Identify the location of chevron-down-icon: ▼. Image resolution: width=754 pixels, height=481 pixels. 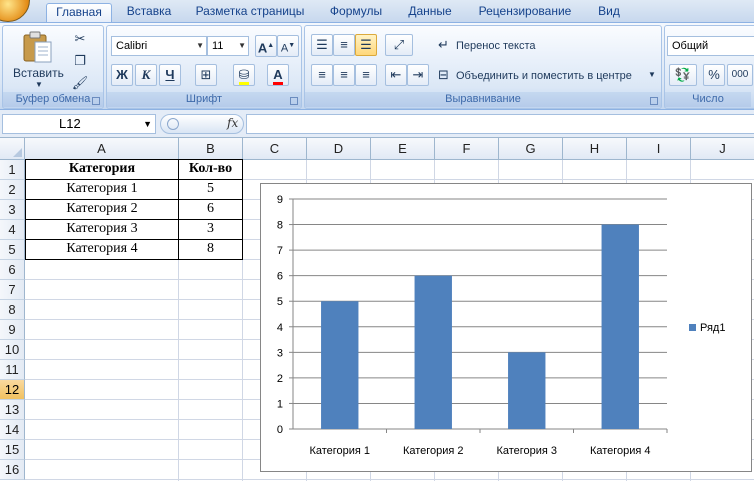
(200, 45).